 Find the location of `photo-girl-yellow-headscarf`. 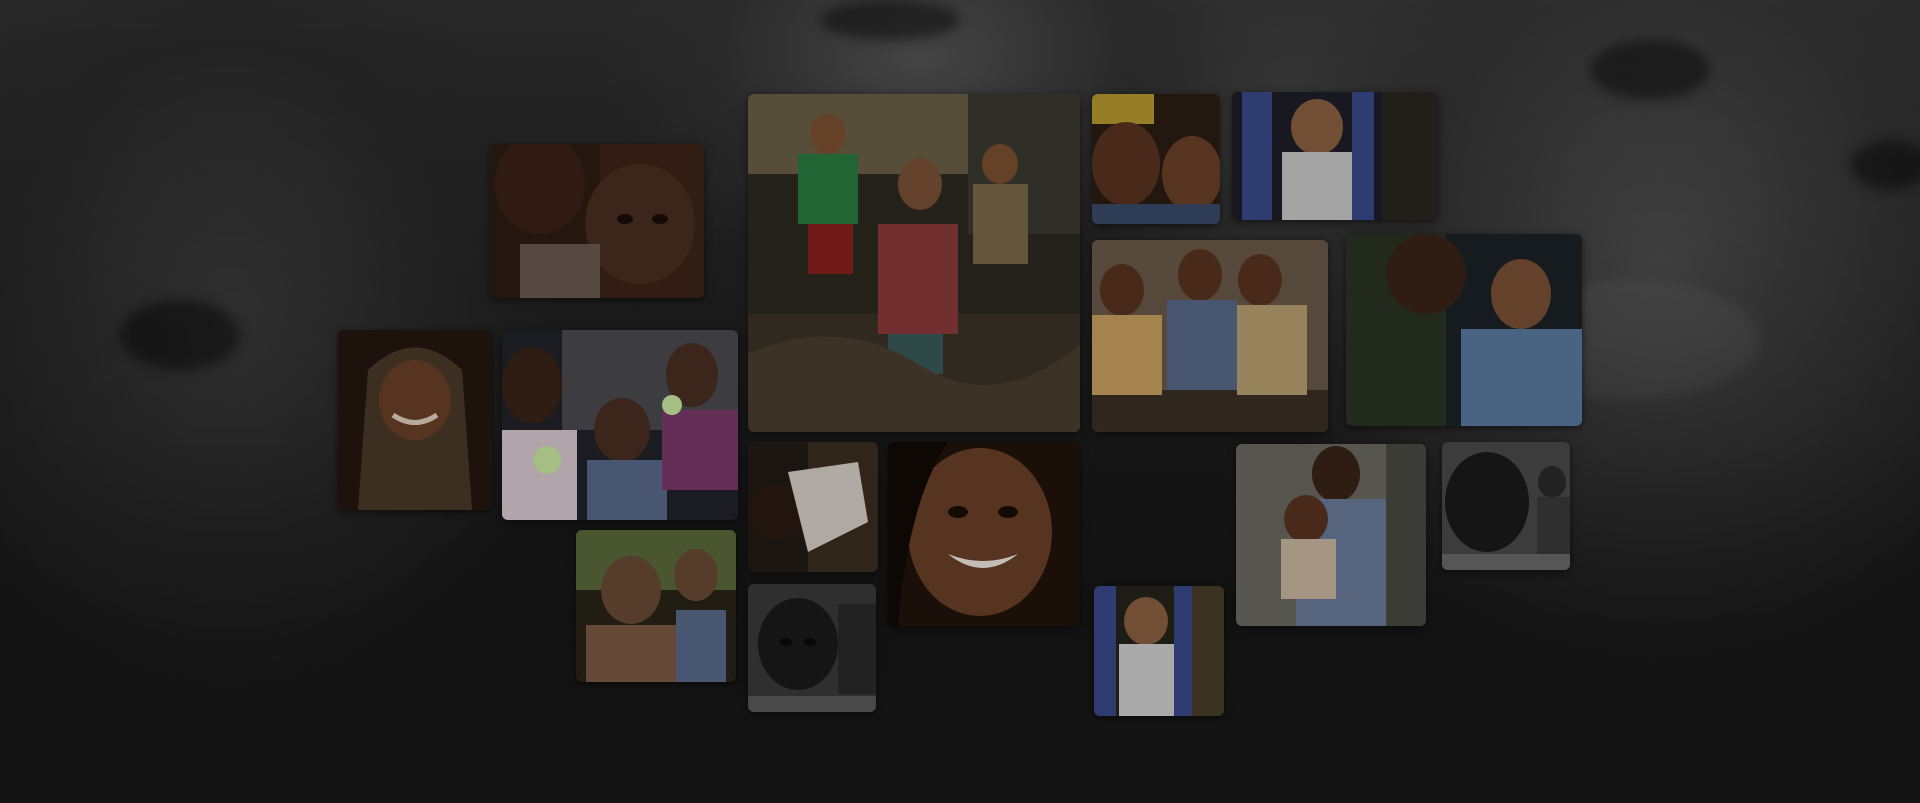

photo-girl-yellow-headscarf is located at coordinates (1156, 159).